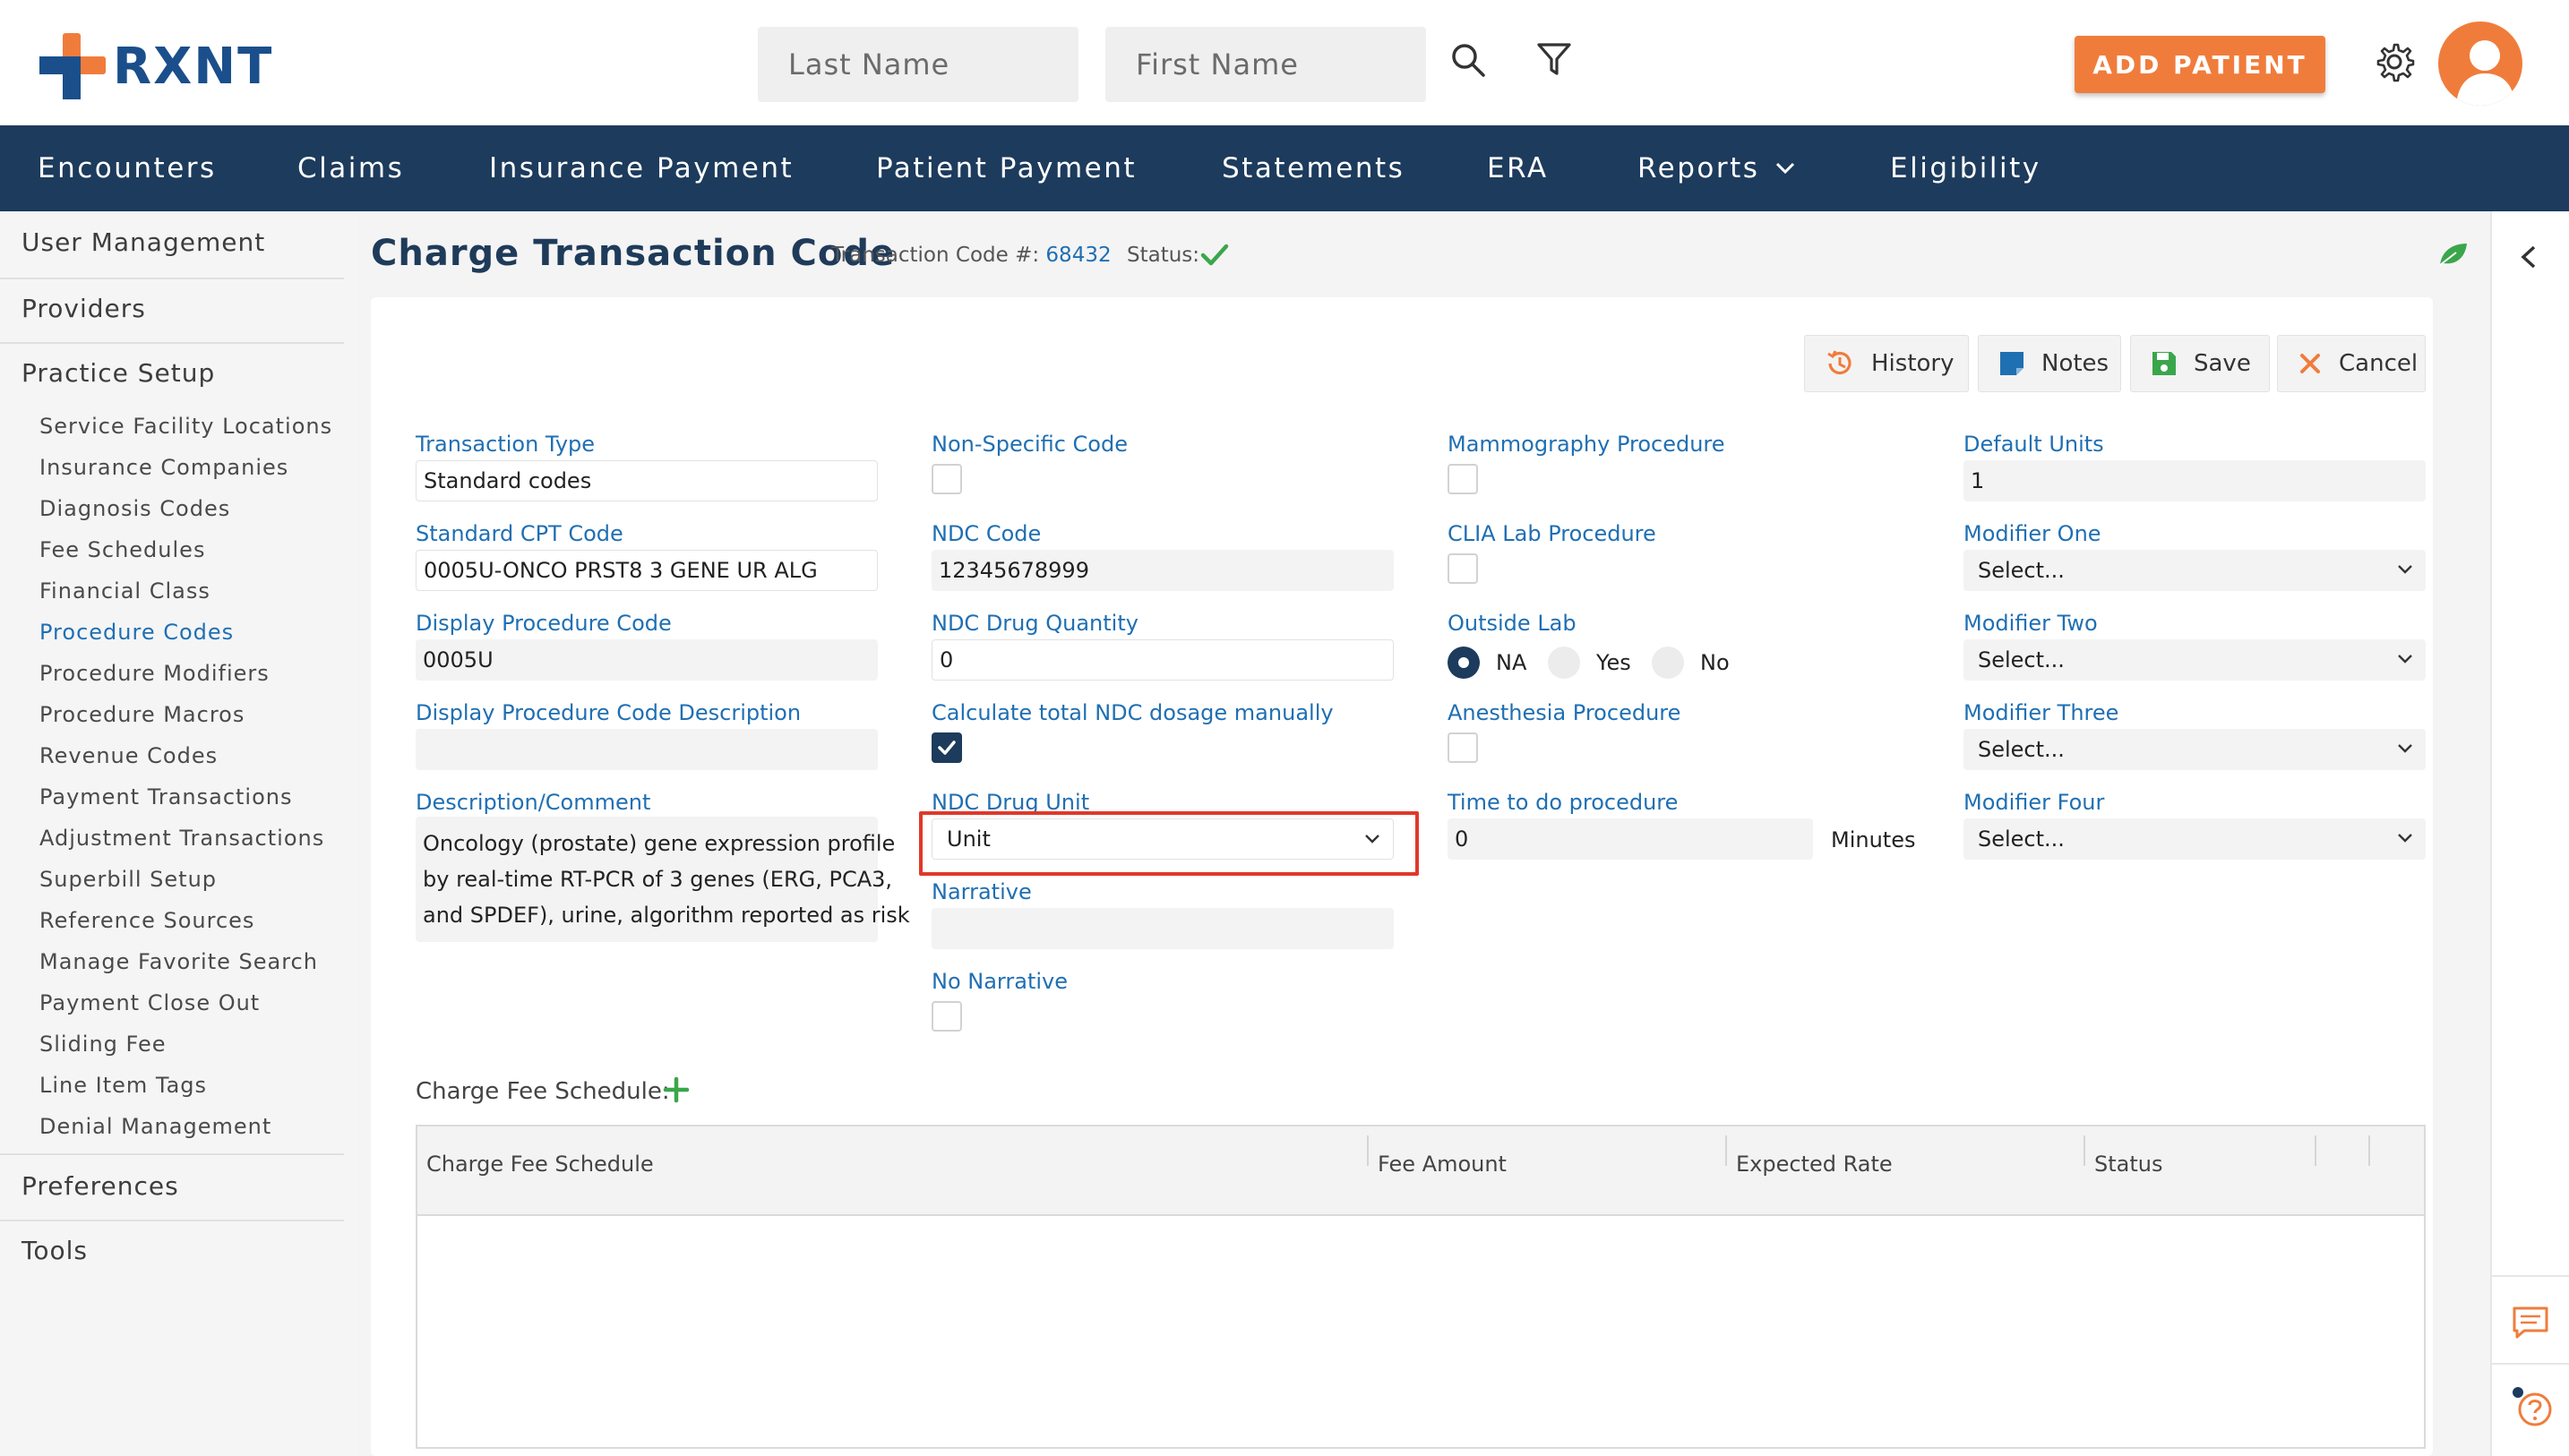 Image resolution: width=2569 pixels, height=1456 pixels. I want to click on display-code-description-field, so click(647, 749).